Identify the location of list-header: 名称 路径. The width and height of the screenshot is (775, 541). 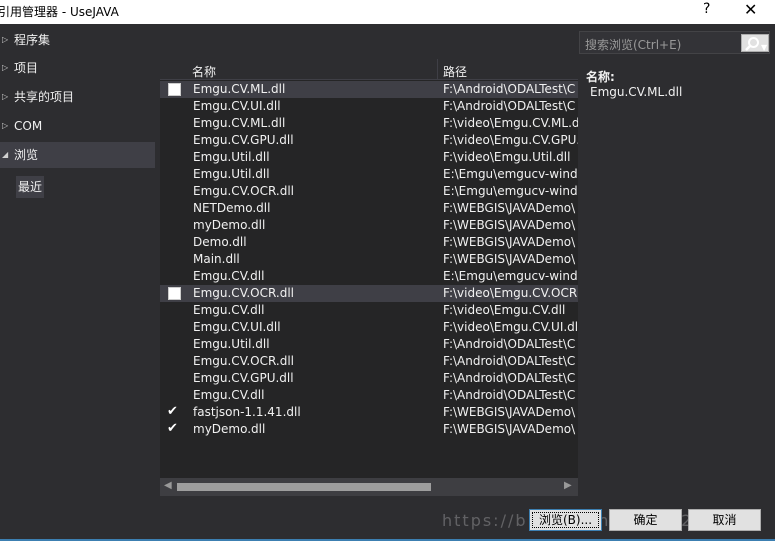
(369, 69).